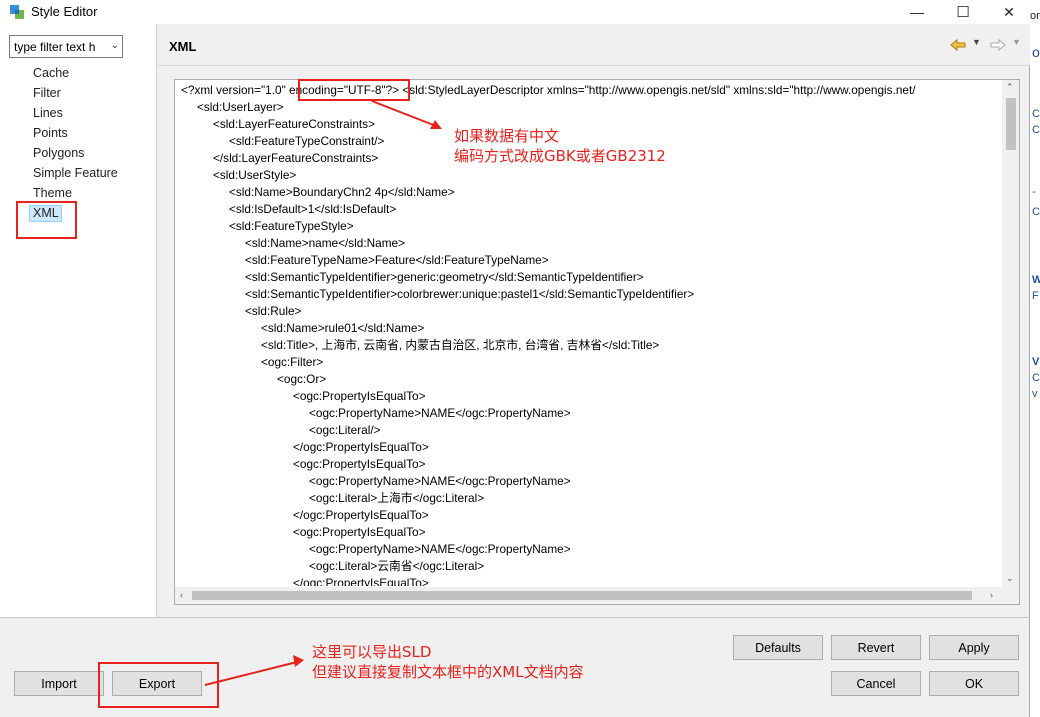 The image size is (1040, 717). Describe the element at coordinates (298, 661) in the screenshot. I see `annotation-arrowhead-export` at that location.